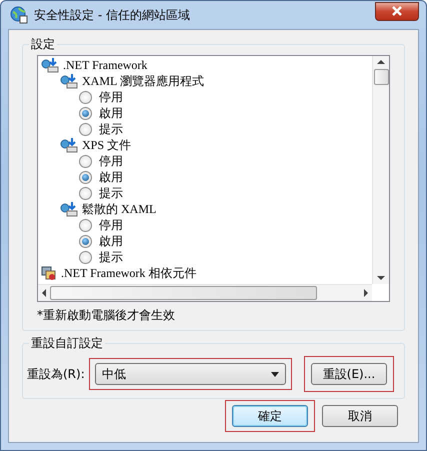  I want to click on components-icon, so click(49, 273).